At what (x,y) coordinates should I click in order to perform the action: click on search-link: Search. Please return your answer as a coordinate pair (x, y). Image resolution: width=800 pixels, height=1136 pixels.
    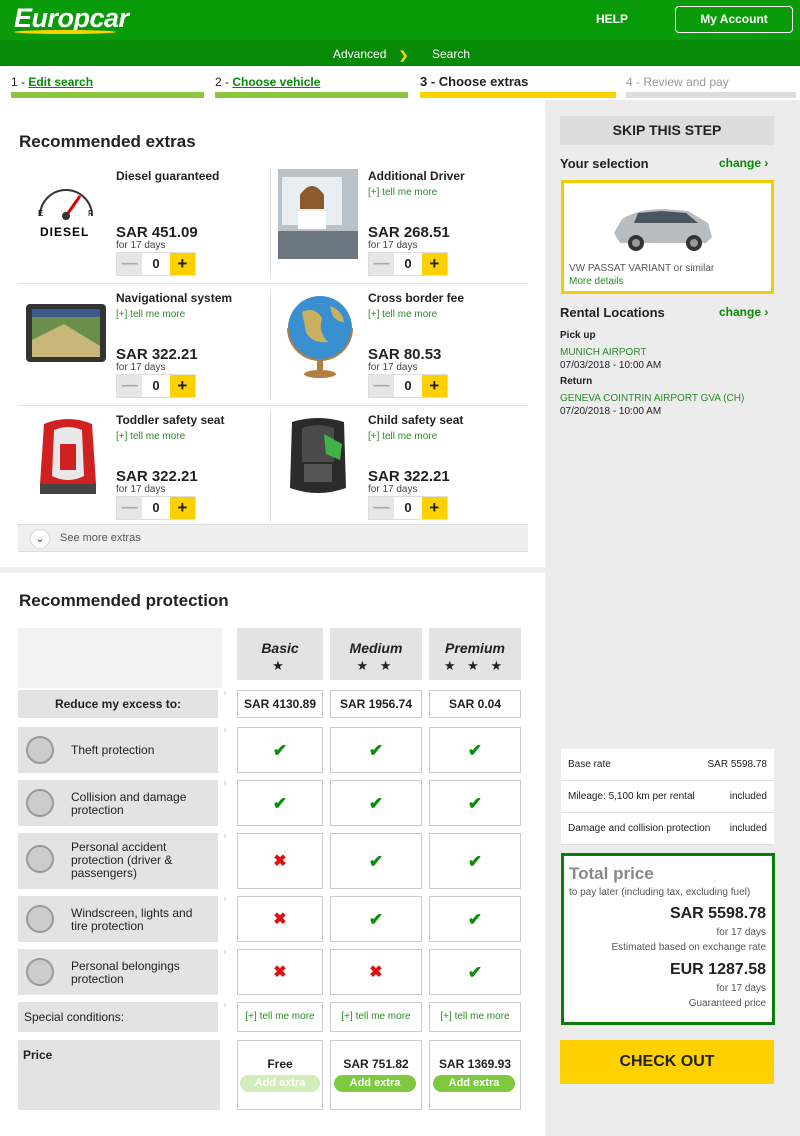
    Looking at the image, I should click on (451, 54).